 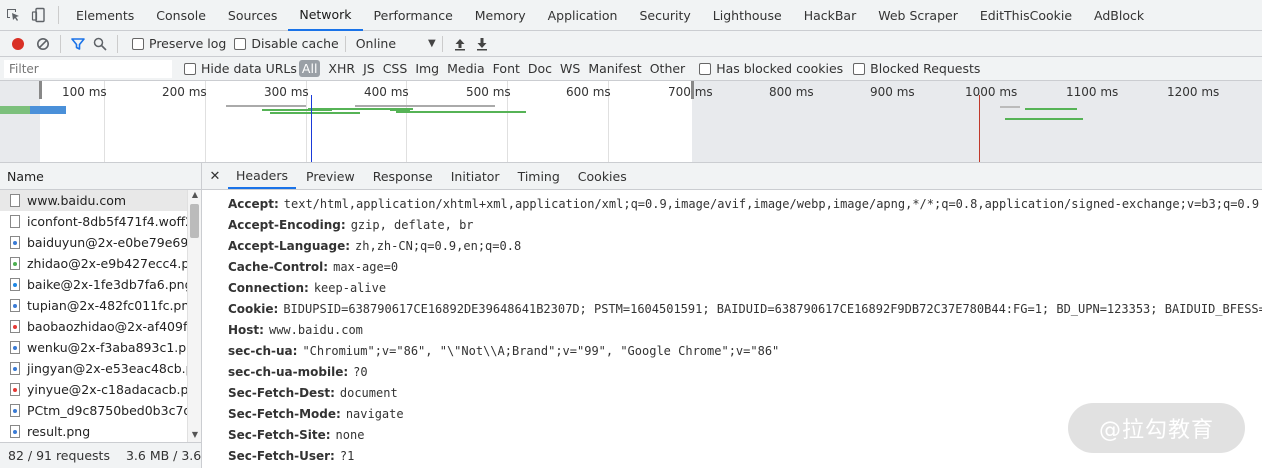 I want to click on tab-security: Security, so click(x=664, y=15).